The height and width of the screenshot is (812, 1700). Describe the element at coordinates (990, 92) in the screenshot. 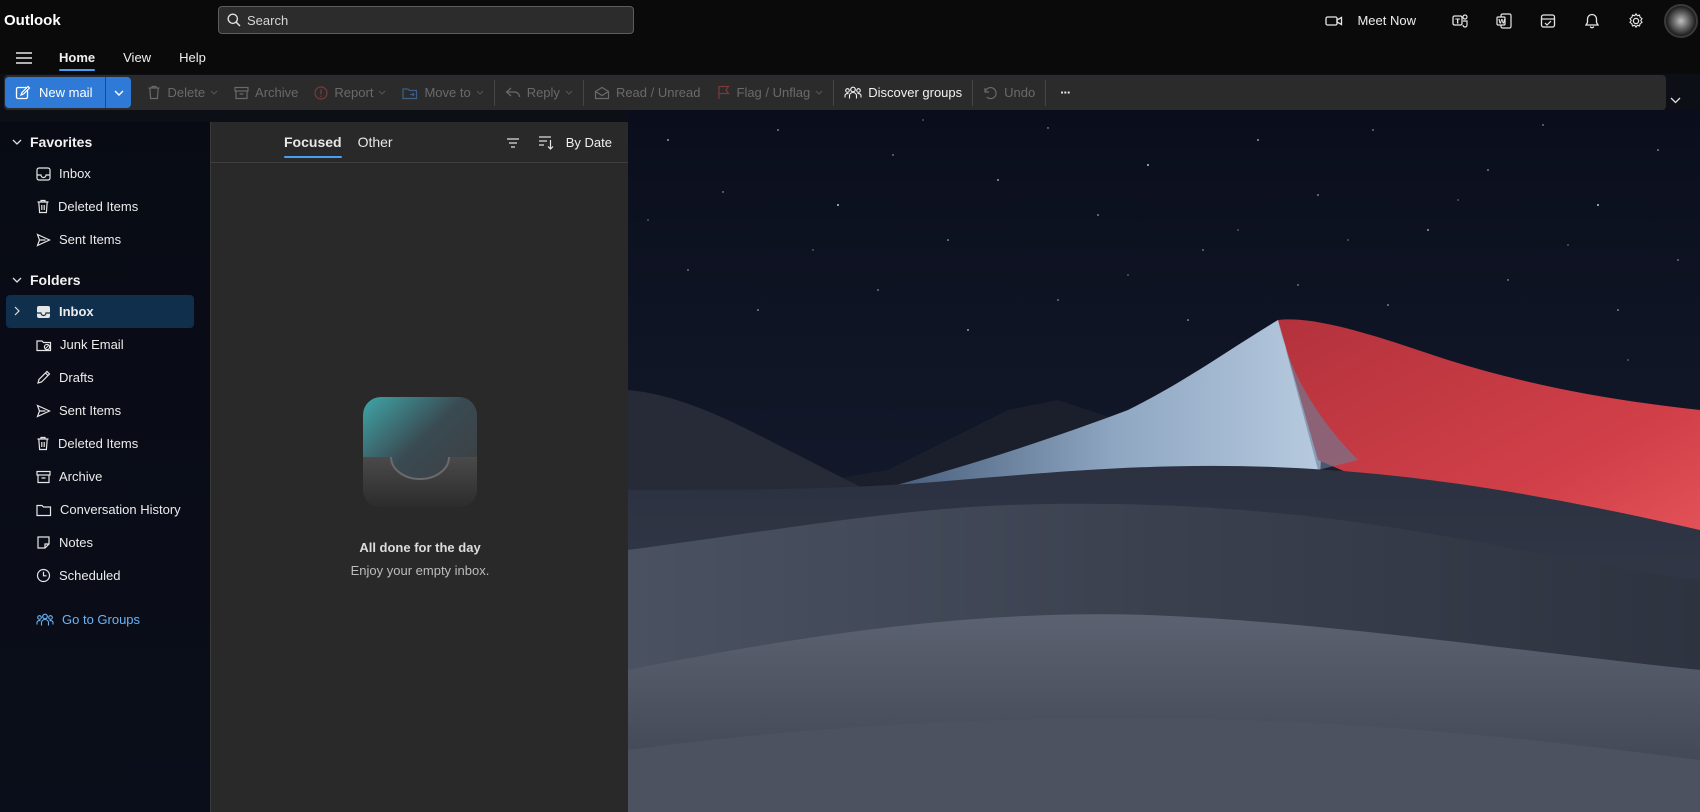

I see `undo-icon` at that location.